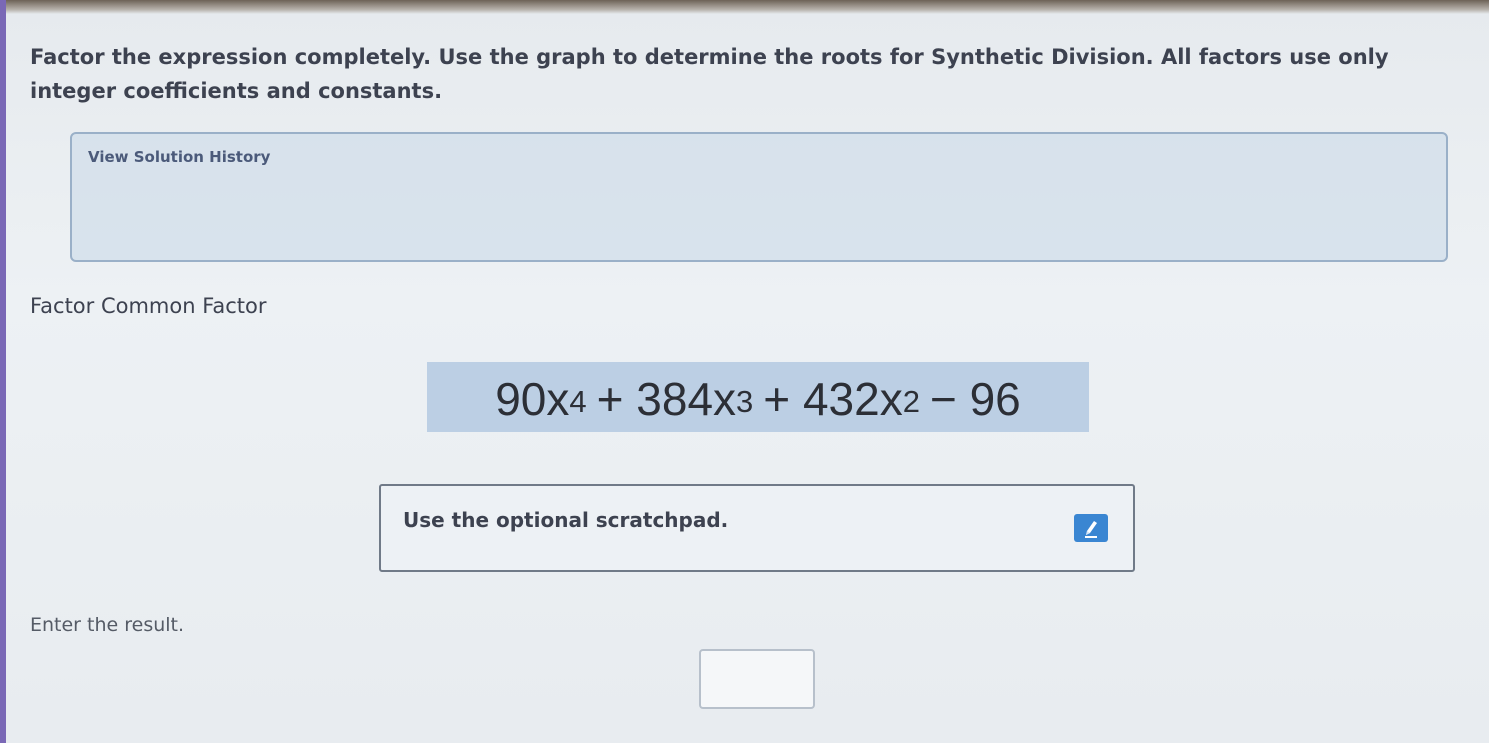 This screenshot has width=1489, height=743. Describe the element at coordinates (744, 7) in the screenshot. I see `monitor-bezel-top` at that location.